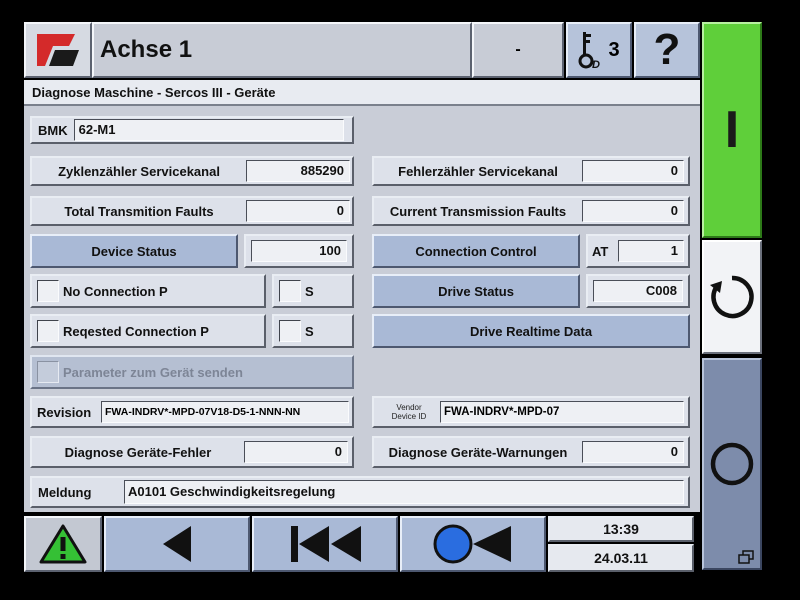  I want to click on record-rewind-icon, so click(472, 544).